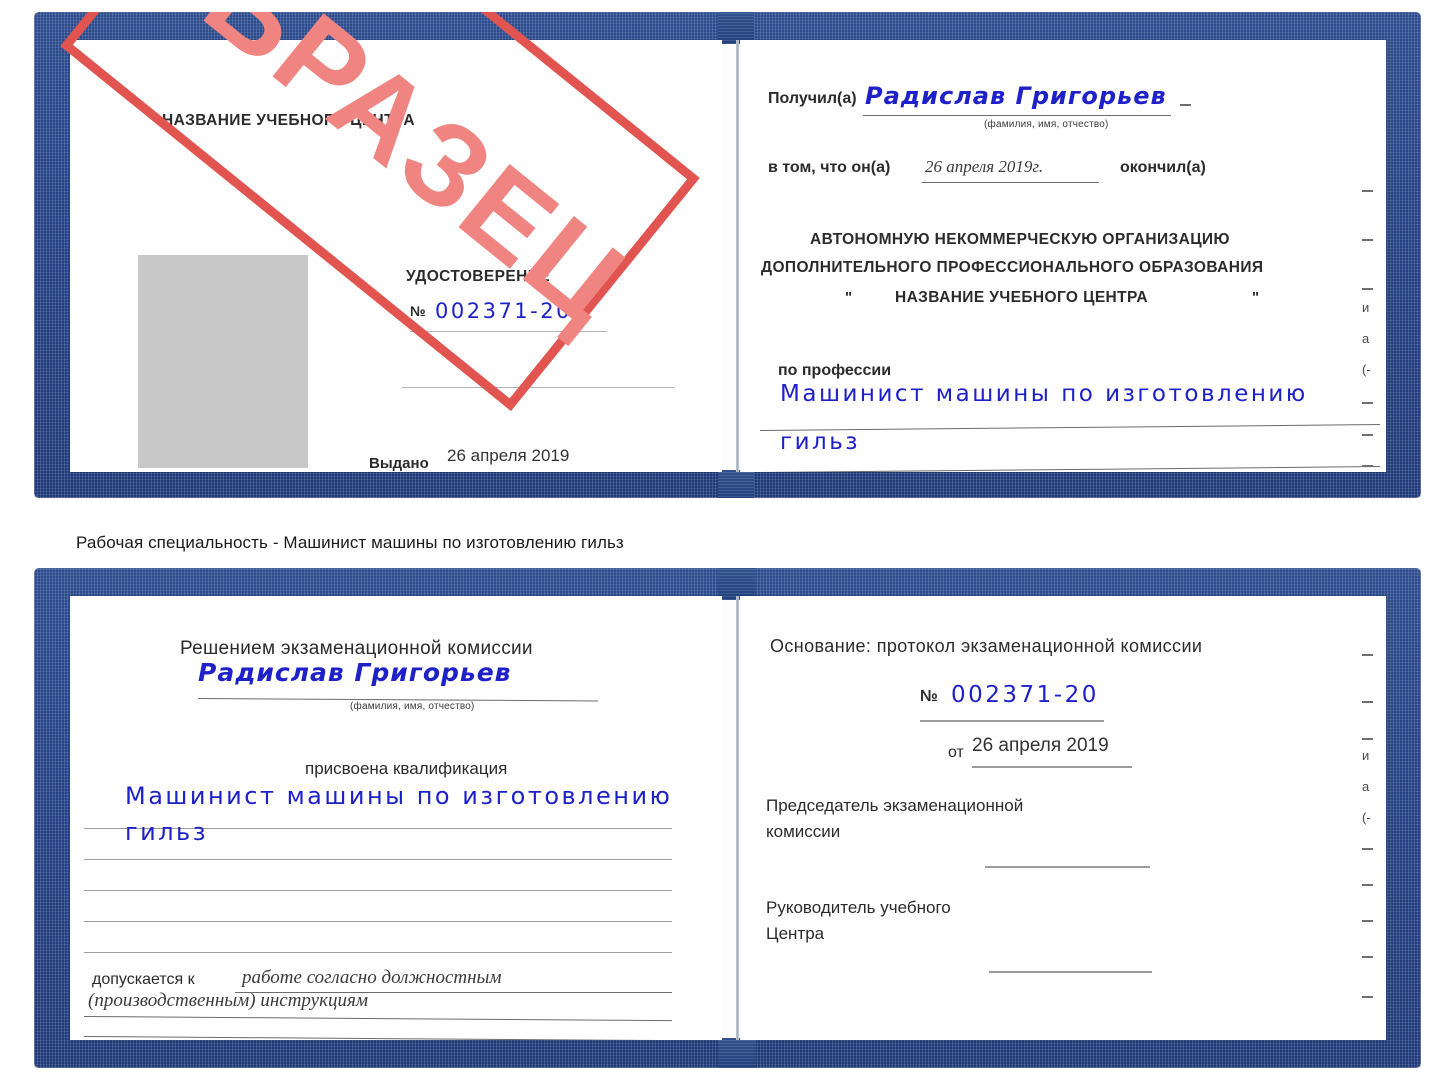 The width and height of the screenshot is (1448, 1085). Describe the element at coordinates (737, 1053) in the screenshot. I see `spine-tab-bottom-bottom` at that location.